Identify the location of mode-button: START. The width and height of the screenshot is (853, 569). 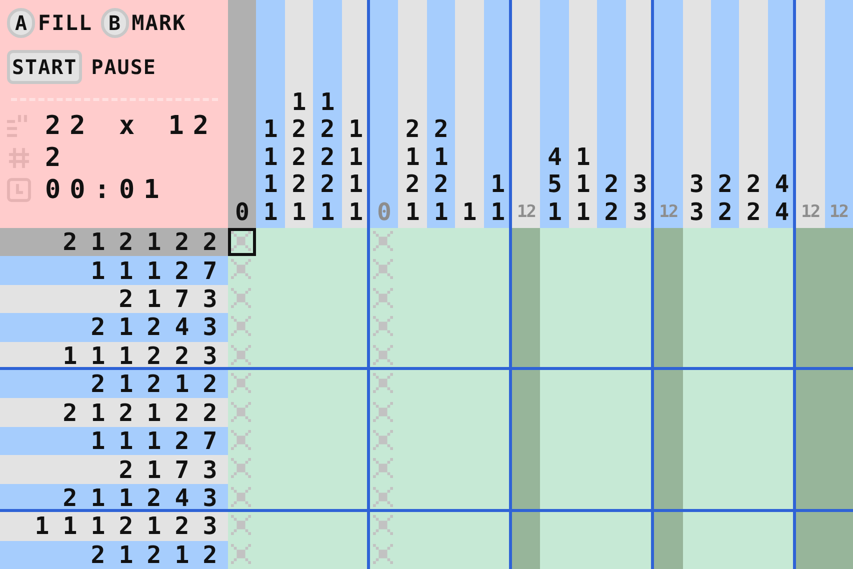
(44, 67).